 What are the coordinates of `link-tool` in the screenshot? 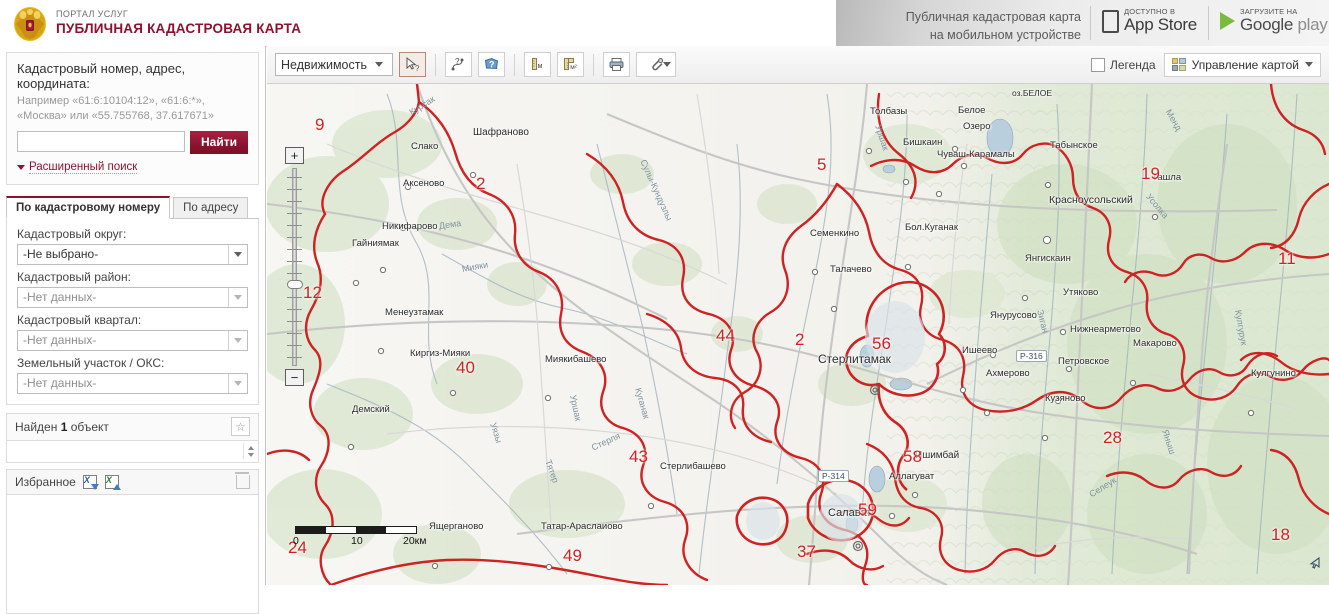 It's located at (656, 64).